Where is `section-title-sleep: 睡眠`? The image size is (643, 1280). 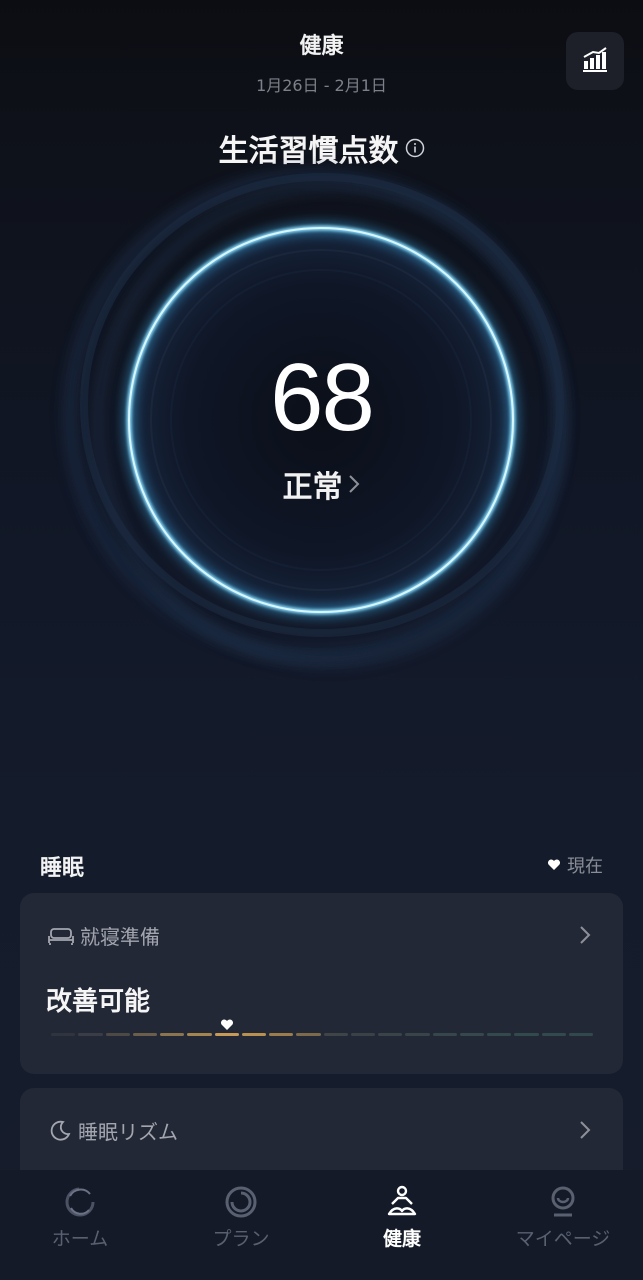 section-title-sleep: 睡眠 is located at coordinates (62, 868).